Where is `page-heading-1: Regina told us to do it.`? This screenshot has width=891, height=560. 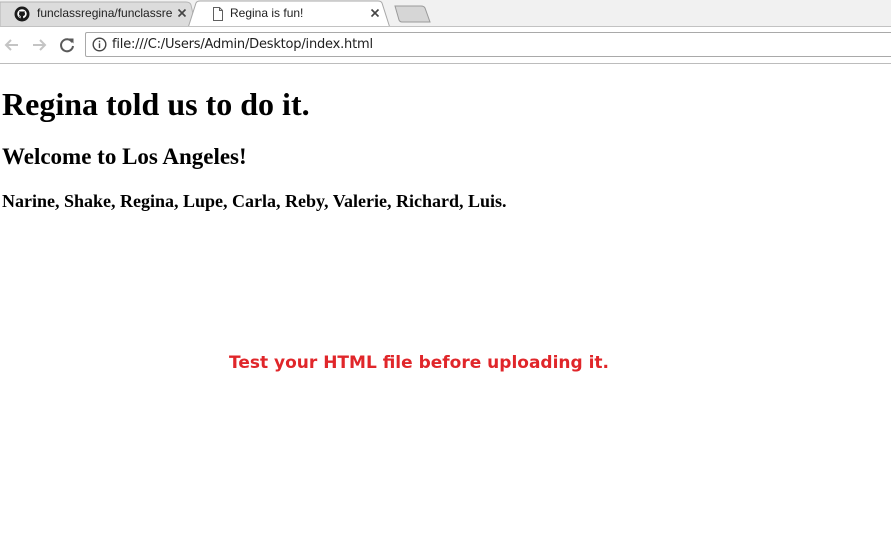 page-heading-1: Regina told us to do it. is located at coordinates (156, 104).